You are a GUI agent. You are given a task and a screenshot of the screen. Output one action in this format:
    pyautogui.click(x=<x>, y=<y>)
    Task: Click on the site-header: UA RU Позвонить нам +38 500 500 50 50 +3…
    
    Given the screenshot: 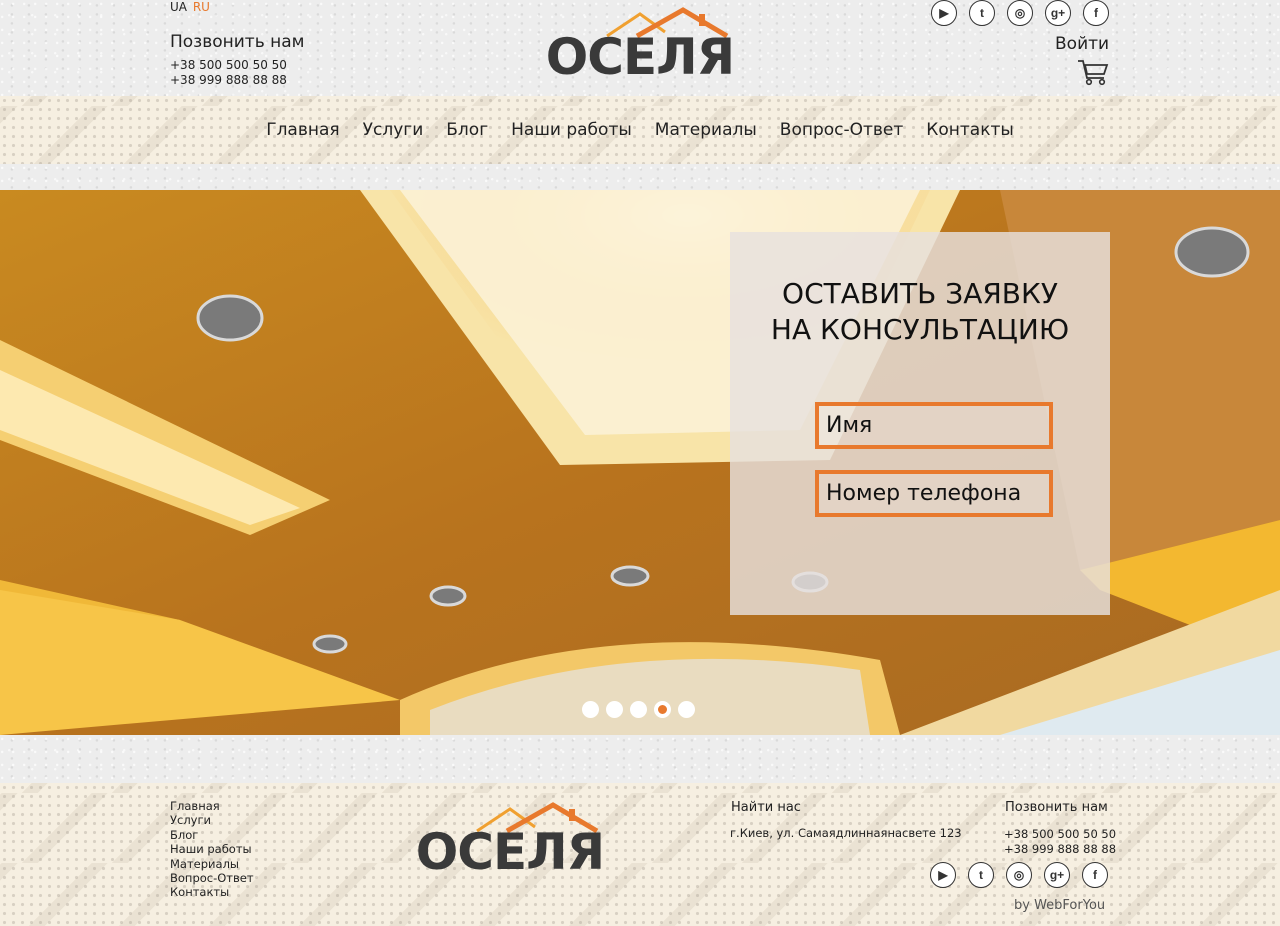 What is the action you would take?
    pyautogui.click(x=640, y=48)
    